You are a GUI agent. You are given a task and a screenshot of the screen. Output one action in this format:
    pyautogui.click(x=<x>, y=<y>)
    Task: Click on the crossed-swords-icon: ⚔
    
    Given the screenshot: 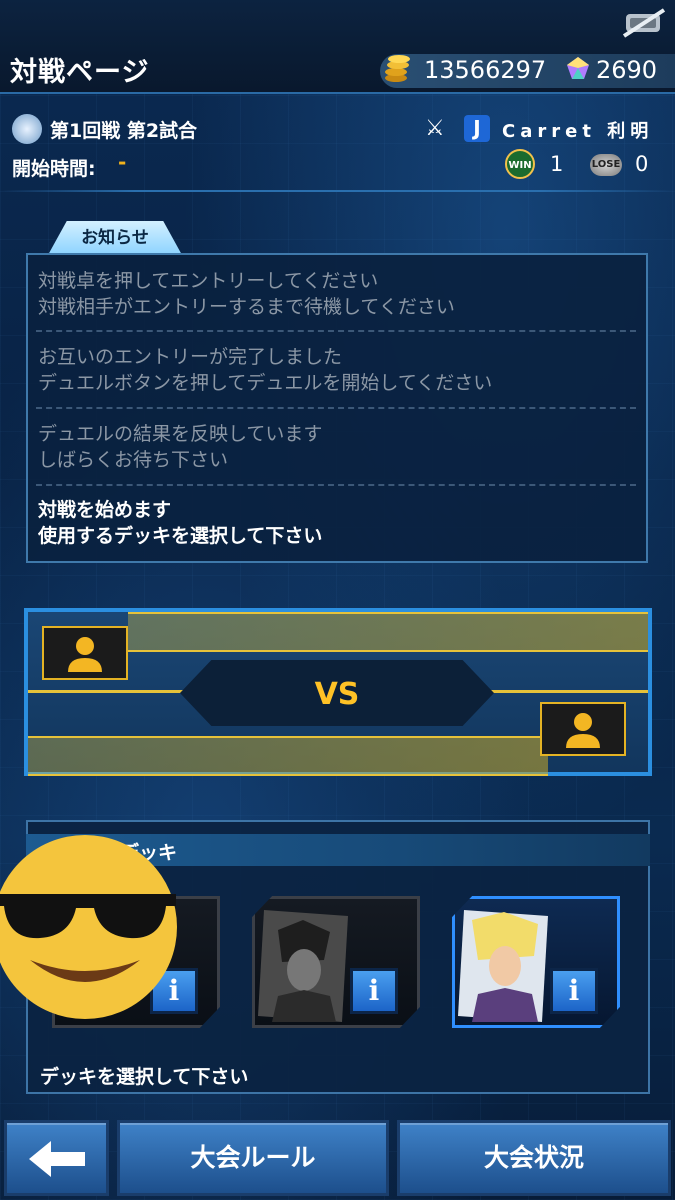 What is the action you would take?
    pyautogui.click(x=435, y=128)
    